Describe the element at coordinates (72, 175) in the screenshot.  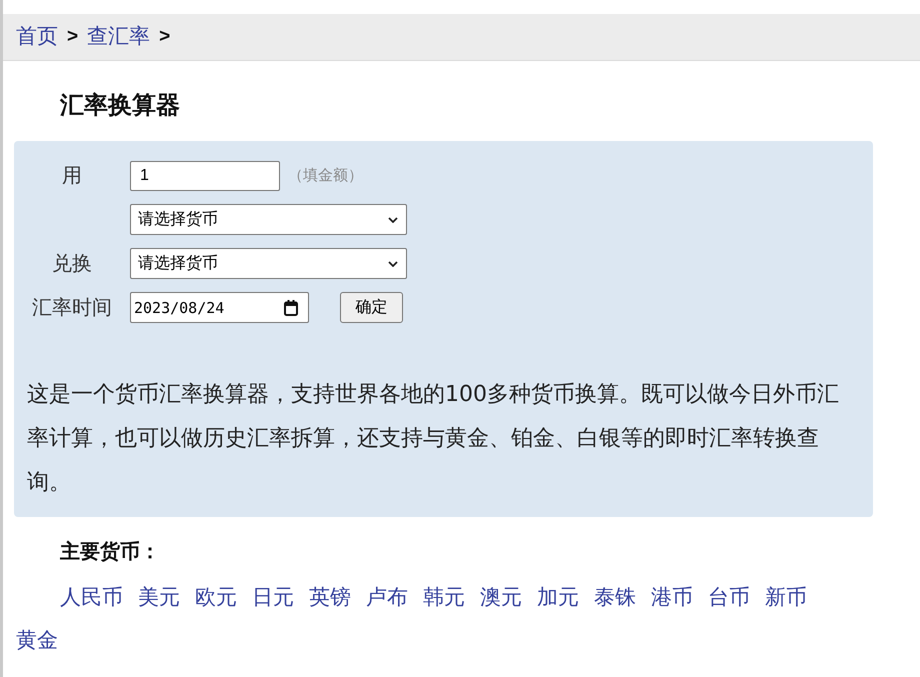
I see `field-label: 用` at that location.